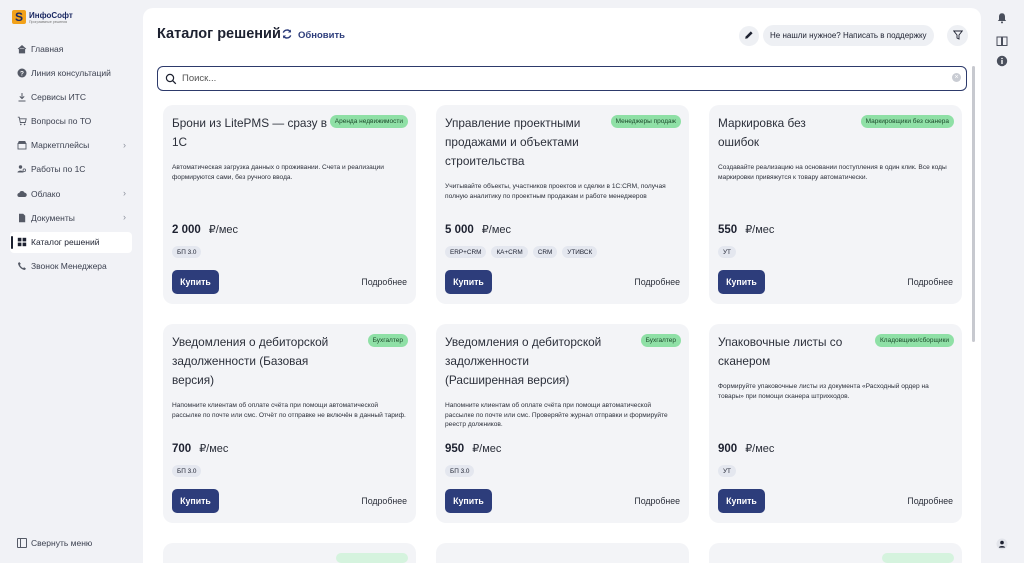 The image size is (1024, 563). Describe the element at coordinates (61, 121) in the screenshot. I see `sidebar-item-label: Вопросы по ТО` at that location.